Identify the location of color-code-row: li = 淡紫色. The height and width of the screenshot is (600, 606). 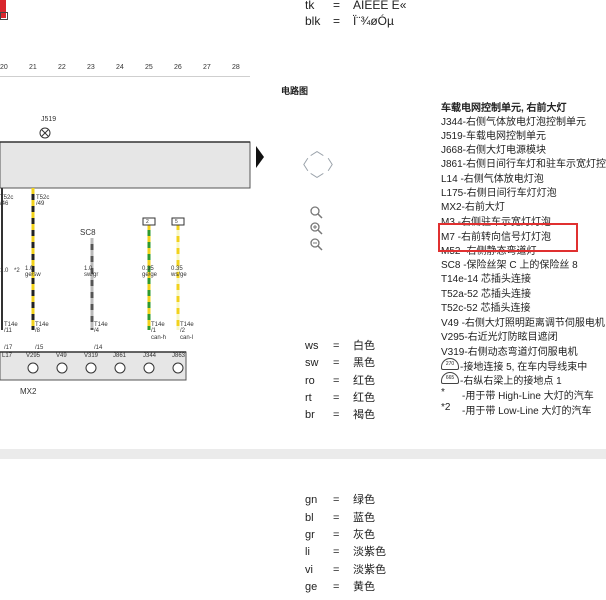
(345, 551).